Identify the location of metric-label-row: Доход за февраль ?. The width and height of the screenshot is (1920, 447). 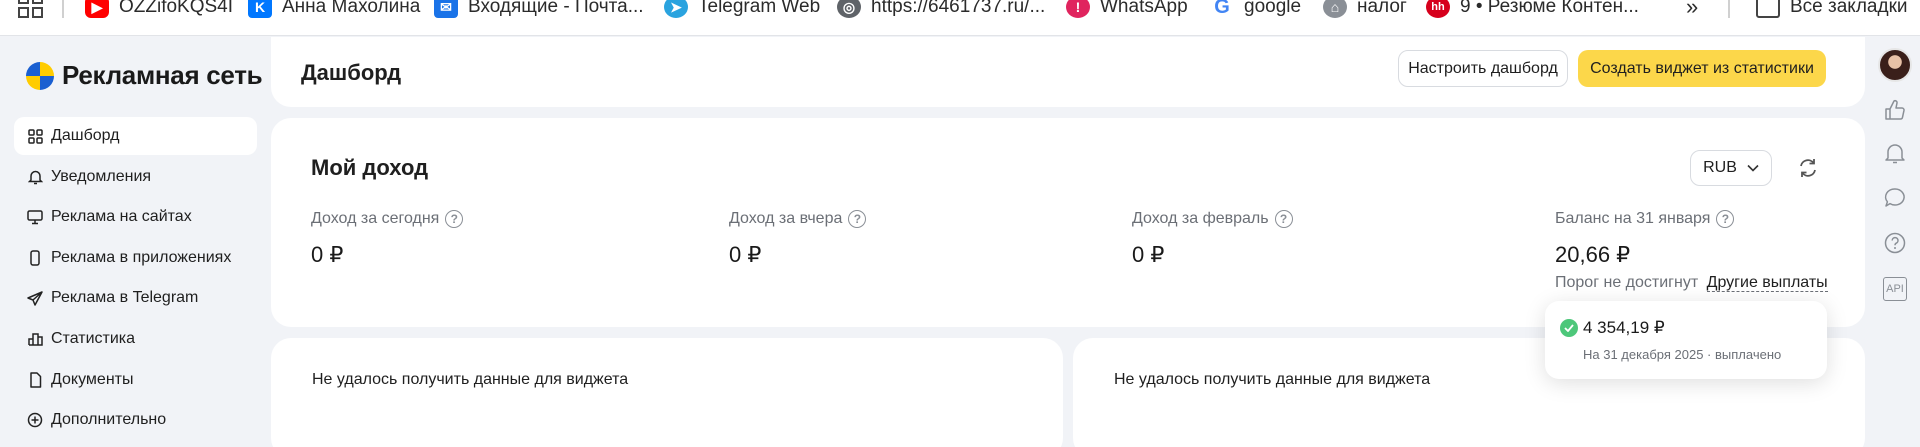
(1212, 219).